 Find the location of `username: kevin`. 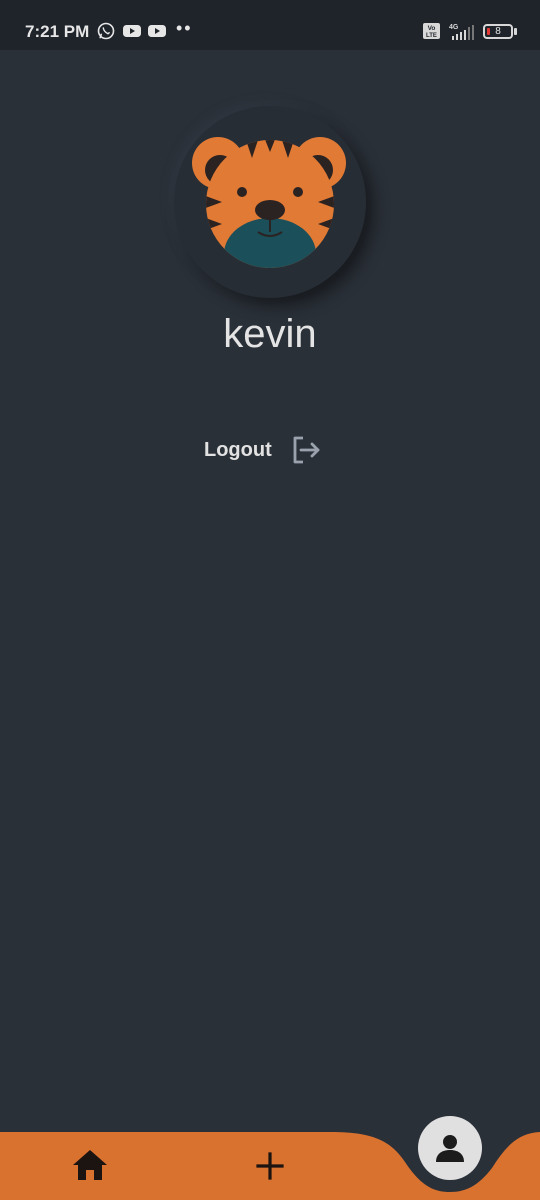

username: kevin is located at coordinates (270, 334).